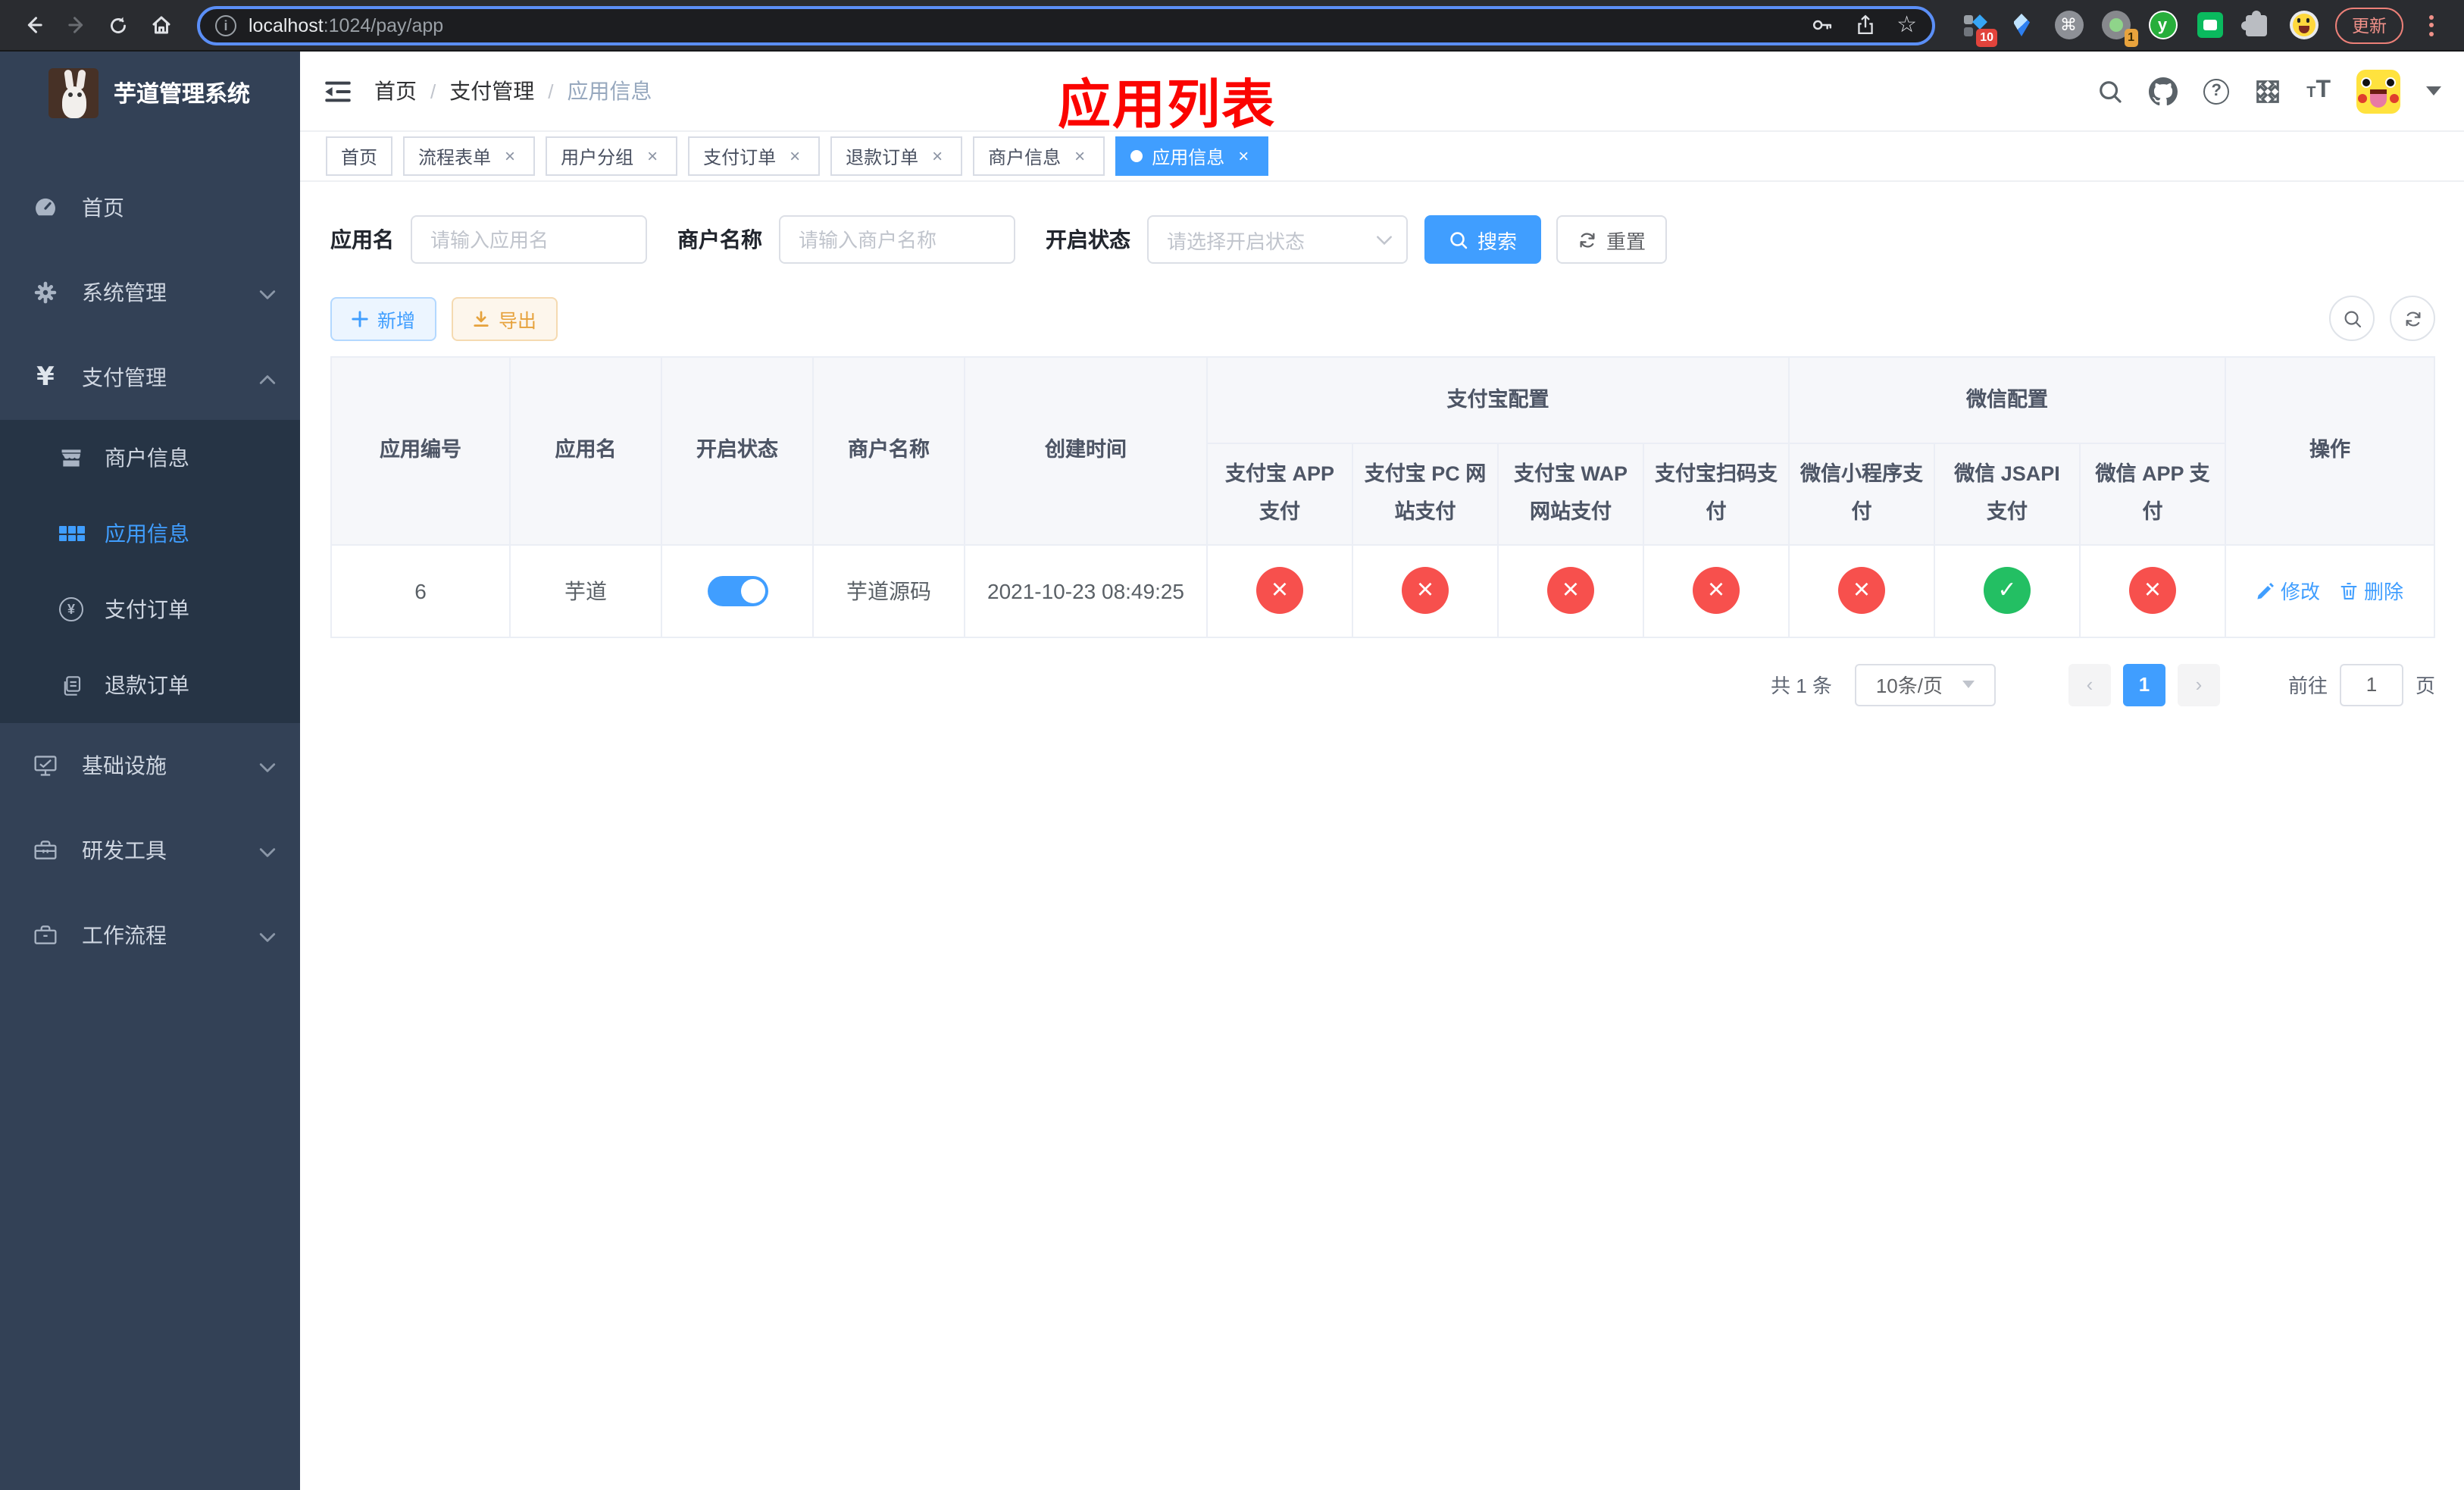  What do you see at coordinates (2330, 451) in the screenshot?
I see `col-operations: 操作` at bounding box center [2330, 451].